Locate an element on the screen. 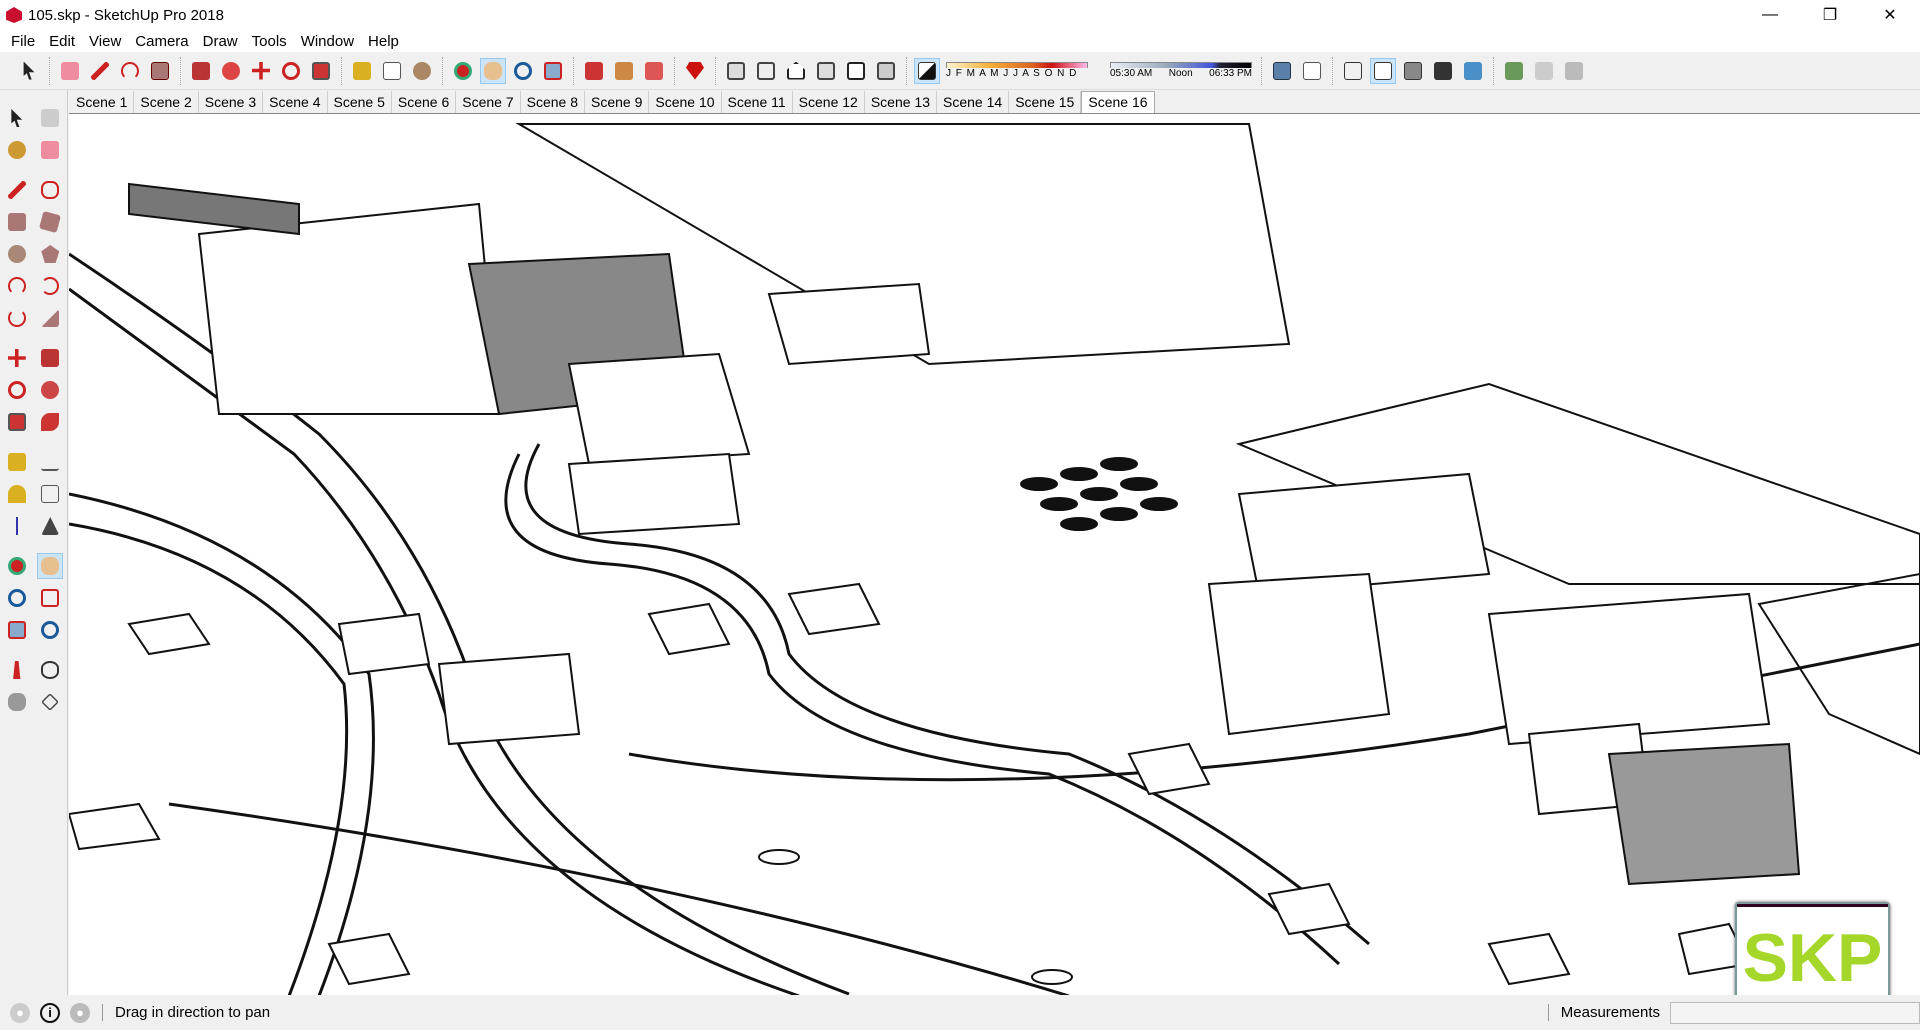 This screenshot has height=1030, width=1920. add-location-button is located at coordinates (1514, 71).